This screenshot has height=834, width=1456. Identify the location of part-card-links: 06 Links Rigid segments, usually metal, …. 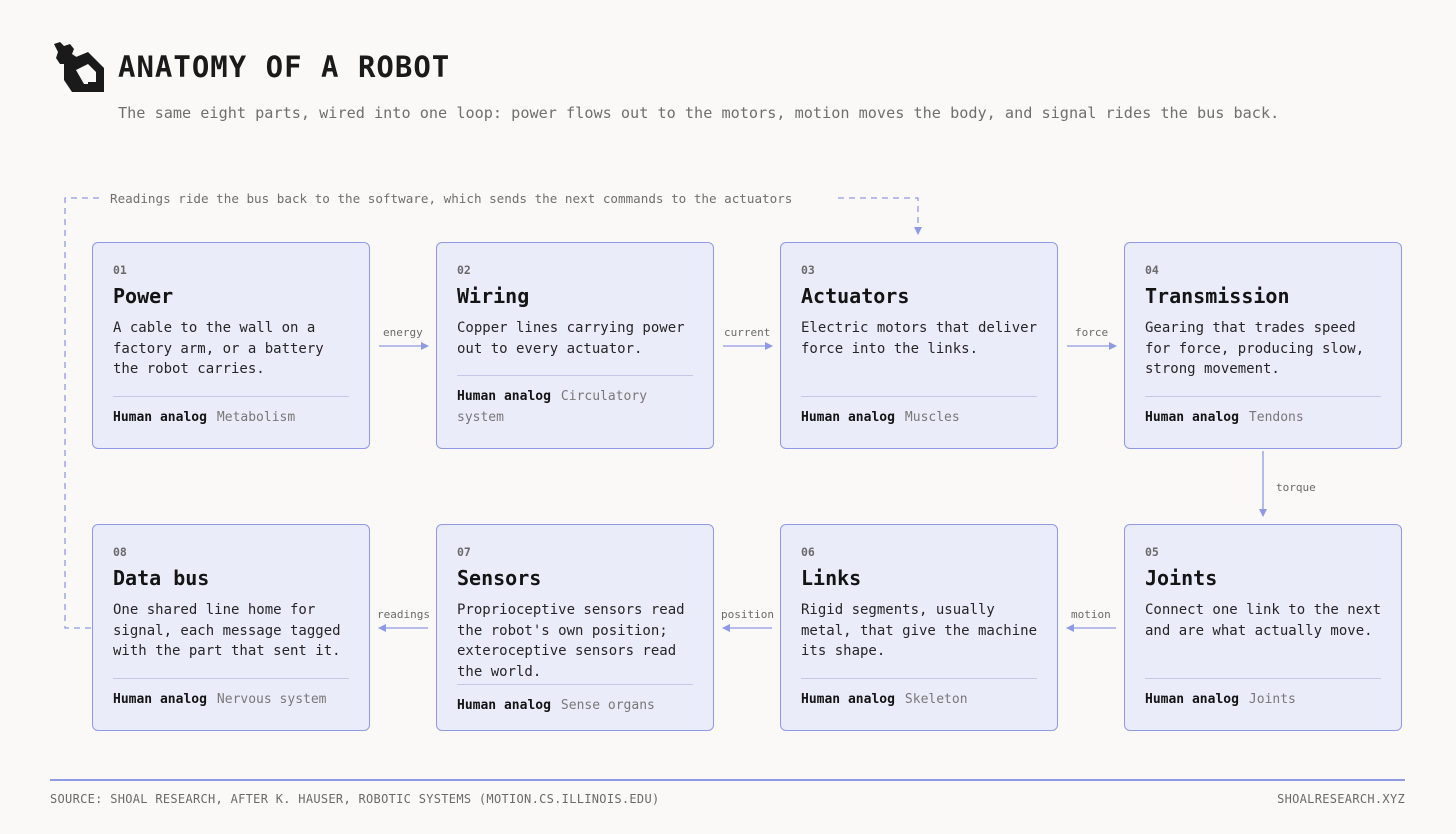
(919, 627).